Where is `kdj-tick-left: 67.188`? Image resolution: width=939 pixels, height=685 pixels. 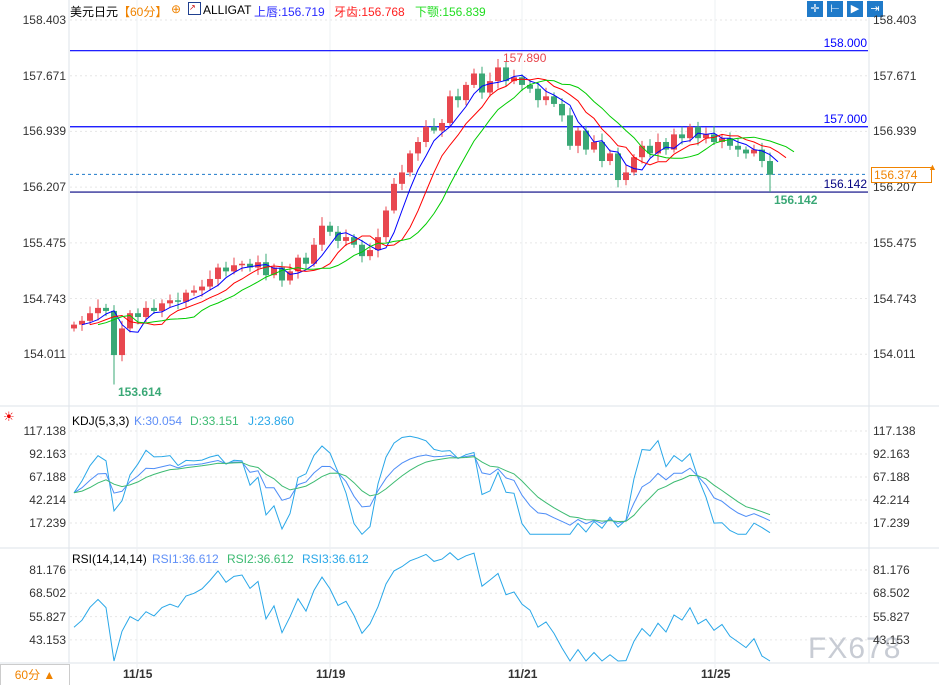 kdj-tick-left: 67.188 is located at coordinates (47, 477).